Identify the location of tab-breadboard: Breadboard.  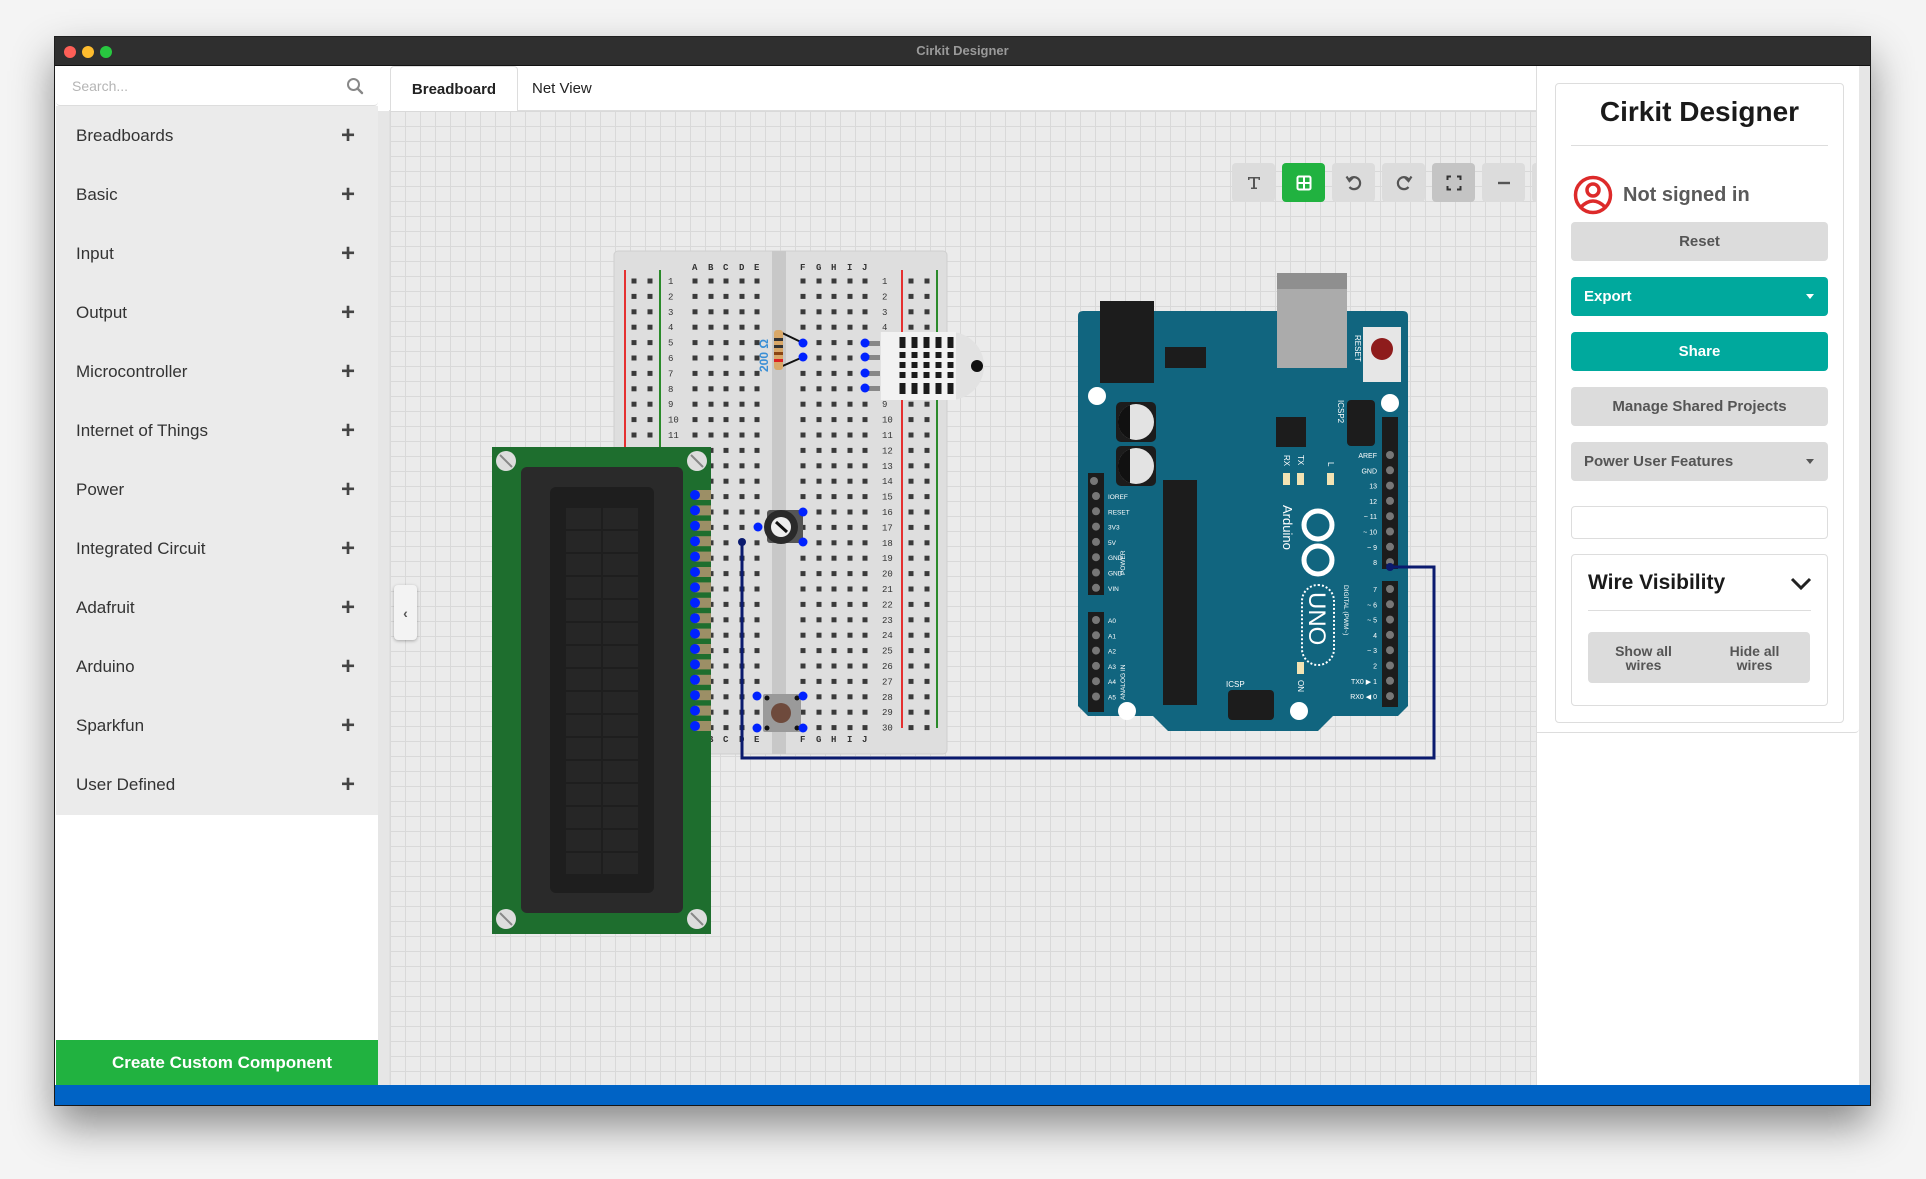
(454, 88).